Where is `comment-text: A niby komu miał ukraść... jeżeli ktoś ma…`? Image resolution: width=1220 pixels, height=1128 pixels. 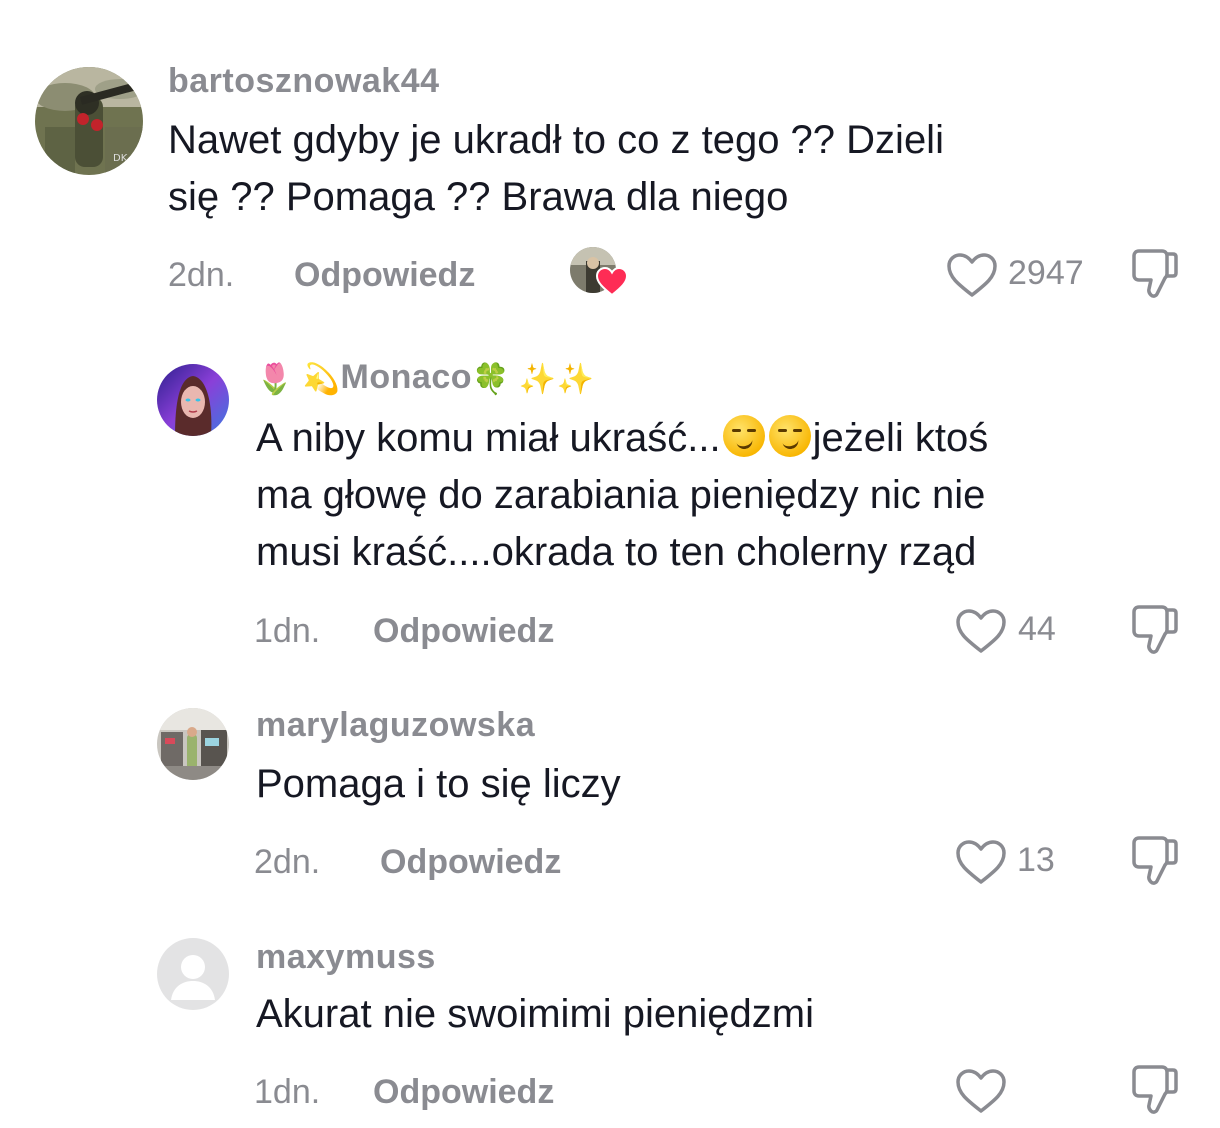 comment-text: A niby komu miał ukraść... jeżeli ktoś ma… is located at coordinates (716, 495).